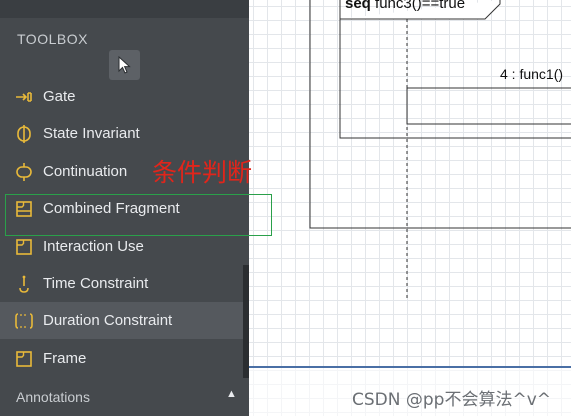 The image size is (571, 416). Describe the element at coordinates (85, 171) in the screenshot. I see `toolbox-item-label: Continuation` at that location.